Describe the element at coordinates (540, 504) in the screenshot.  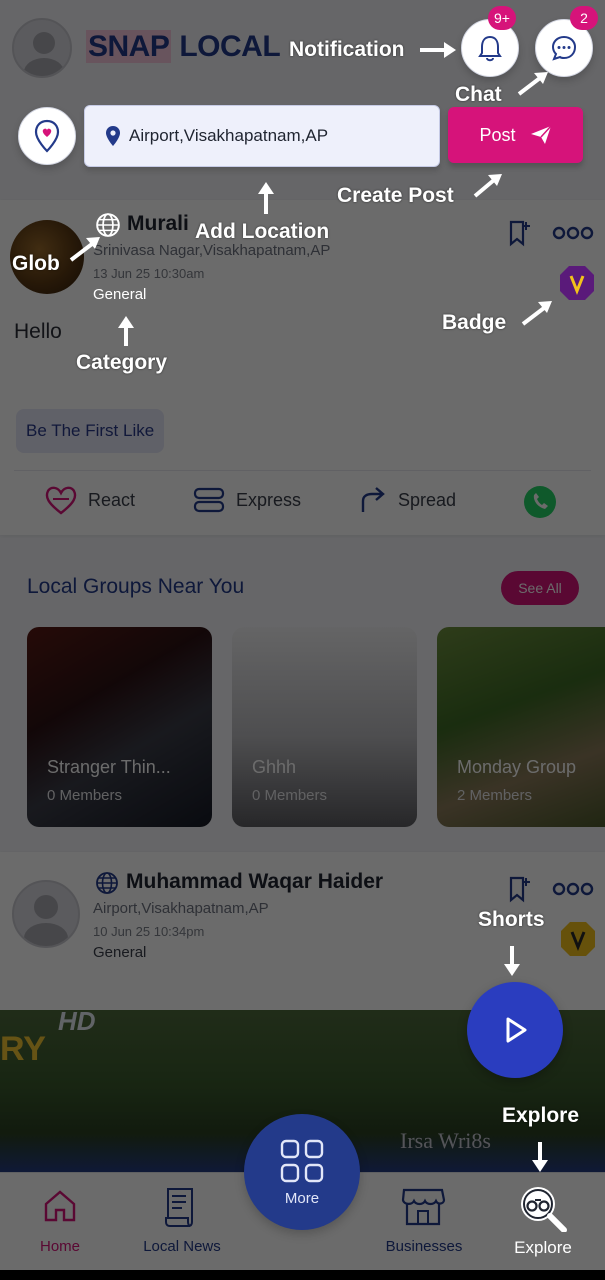
I see `whatsapp-icon` at that location.